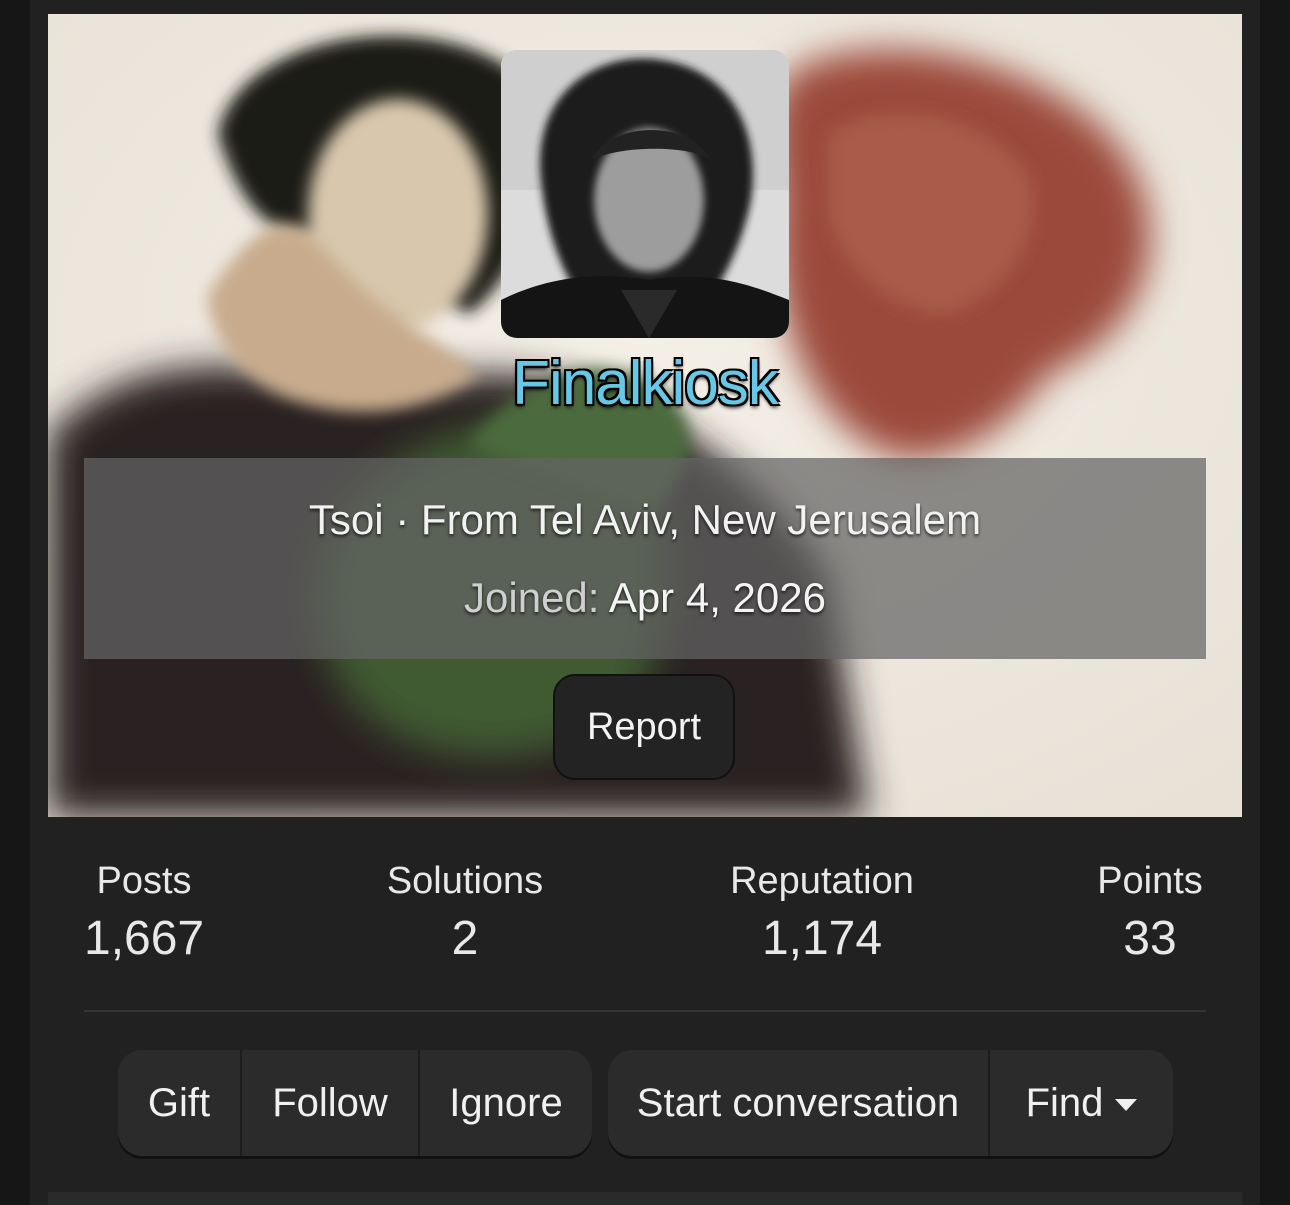 The image size is (1290, 1205). I want to click on stat-value: 33, so click(1150, 938).